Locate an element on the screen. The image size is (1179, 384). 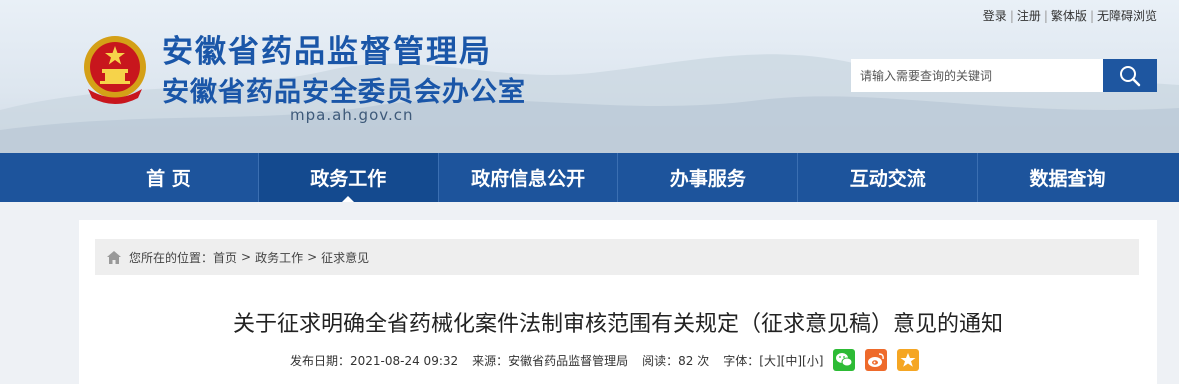
favorite-button is located at coordinates (908, 360).